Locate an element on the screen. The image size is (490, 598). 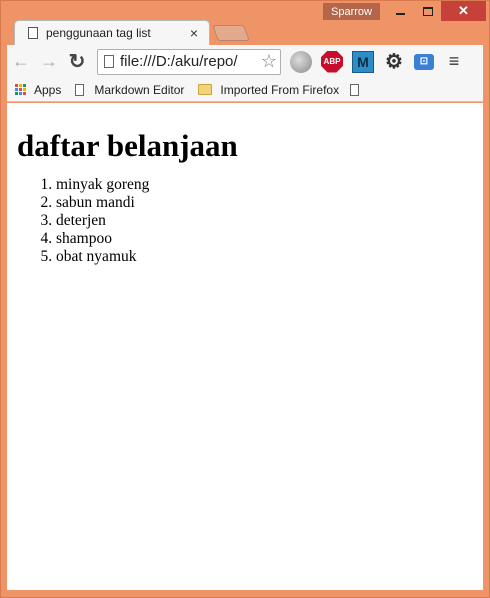
address-bar: file:///D:/aku/repo/ ☆ is located at coordinates (189, 61).